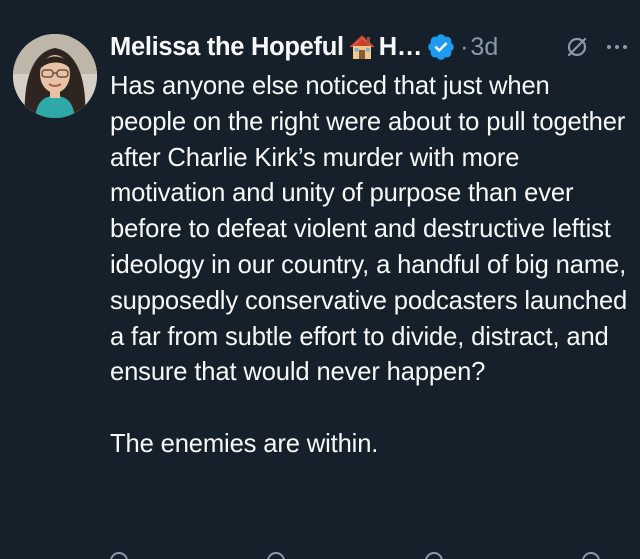 The width and height of the screenshot is (640, 559). I want to click on repost-icon, so click(276, 555).